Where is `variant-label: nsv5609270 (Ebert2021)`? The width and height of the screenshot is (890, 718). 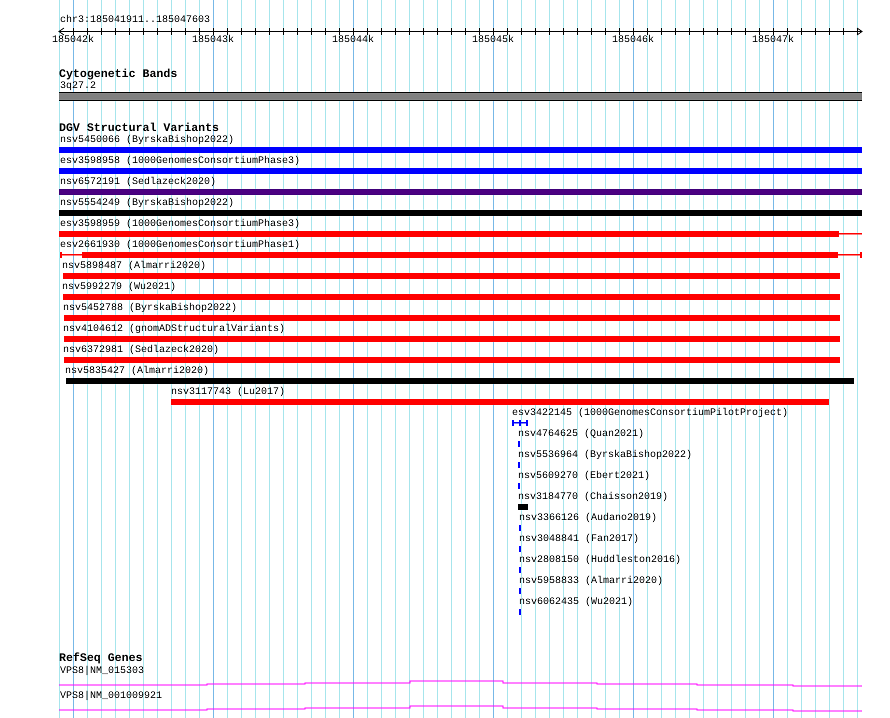 variant-label: nsv5609270 (Ebert2021) is located at coordinates (584, 476).